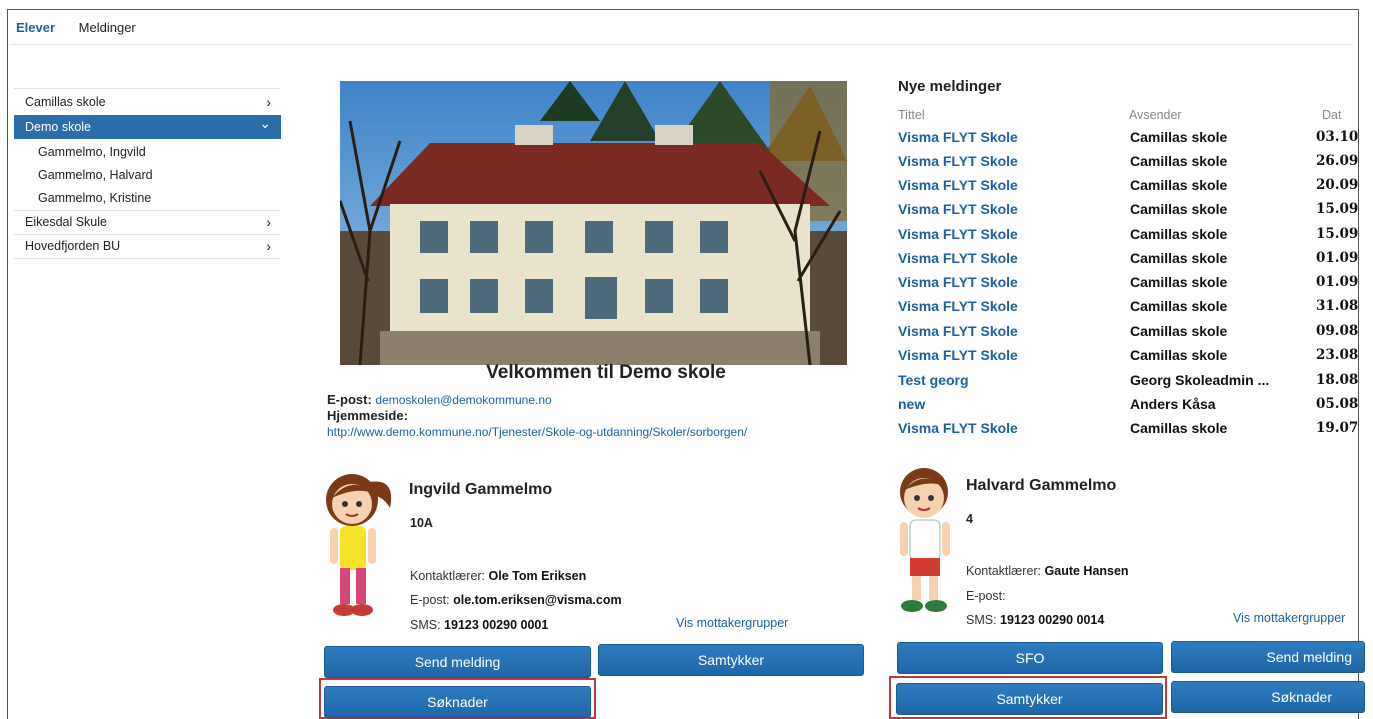  I want to click on contact-teacher: Kontaktlærer: Ole Tom Eriksen, so click(498, 576).